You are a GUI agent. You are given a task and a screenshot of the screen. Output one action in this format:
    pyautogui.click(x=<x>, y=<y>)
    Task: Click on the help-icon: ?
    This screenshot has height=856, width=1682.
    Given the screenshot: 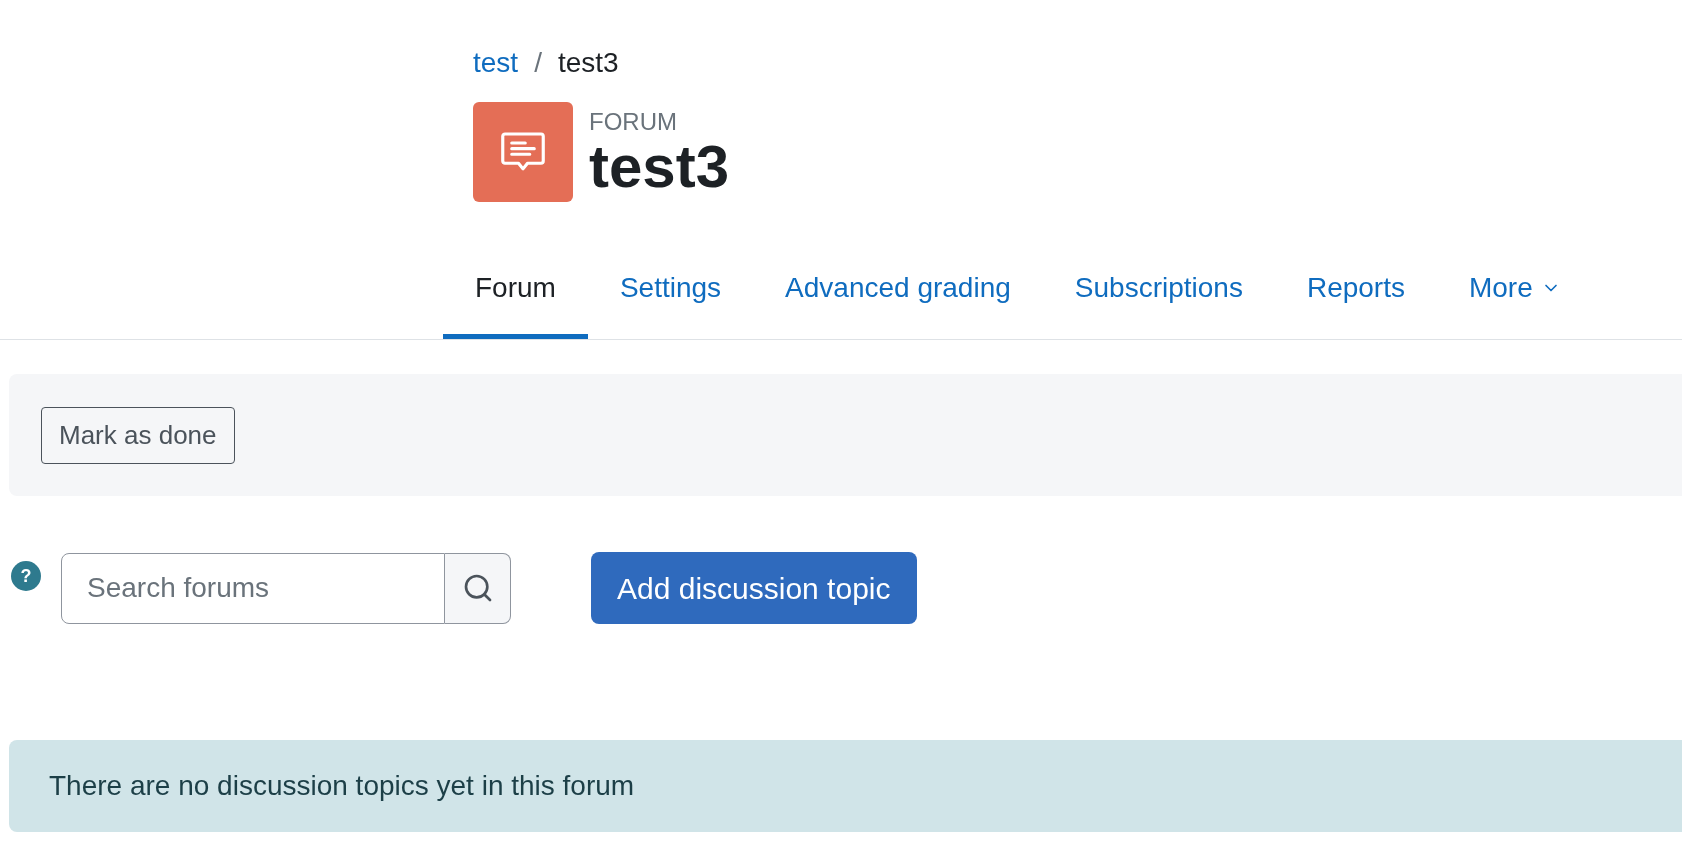 What is the action you would take?
    pyautogui.click(x=26, y=576)
    